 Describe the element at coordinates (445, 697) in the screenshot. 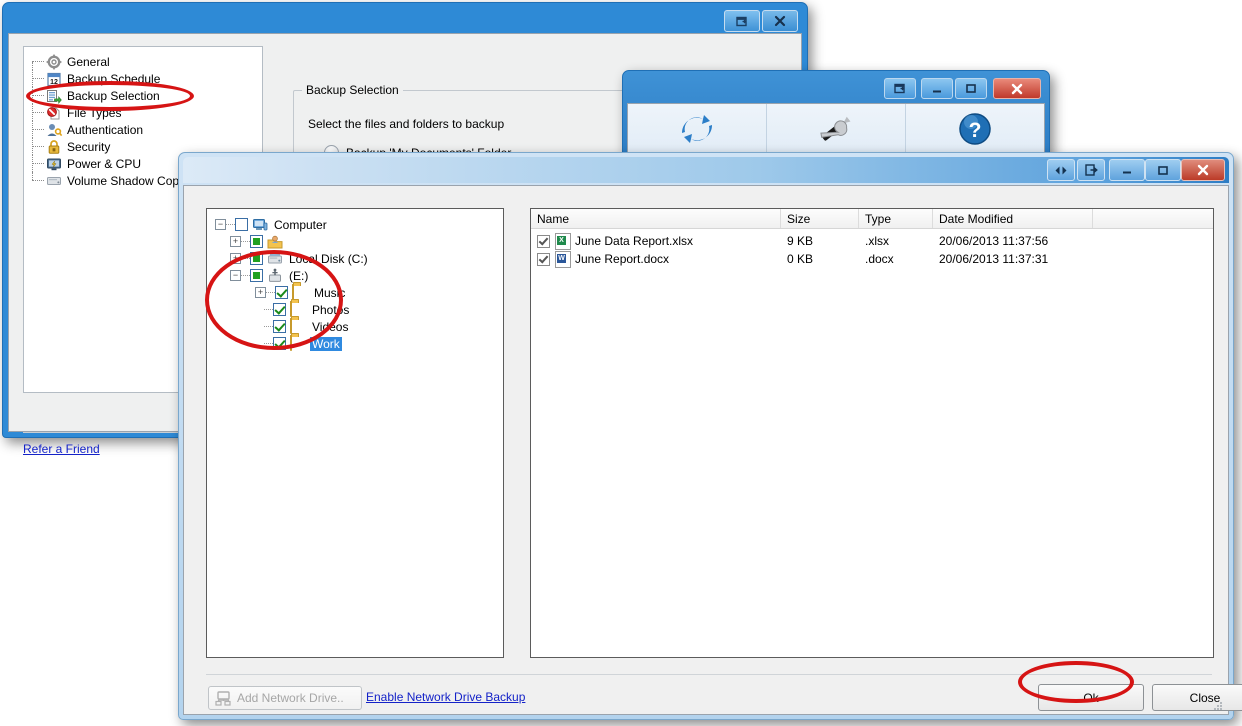

I see `enable-network-drive-backup-link: Enable Network Drive Backup` at that location.